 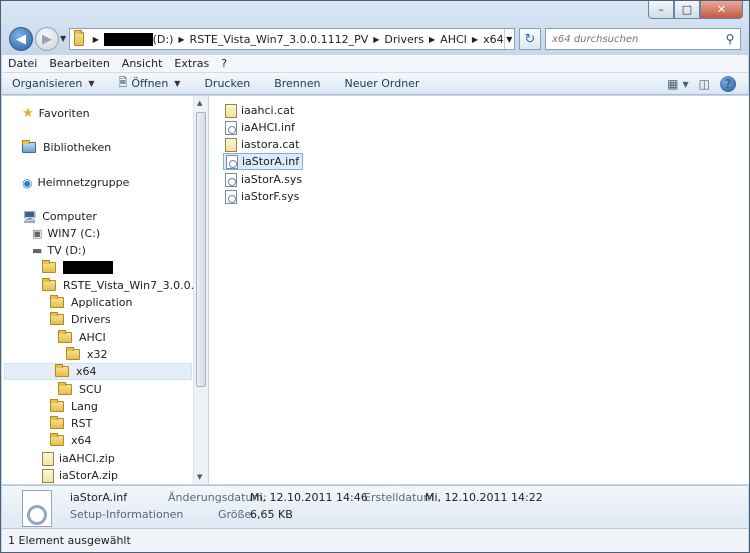 What do you see at coordinates (30, 216) in the screenshot?
I see `computer-icon: 🖥` at bounding box center [30, 216].